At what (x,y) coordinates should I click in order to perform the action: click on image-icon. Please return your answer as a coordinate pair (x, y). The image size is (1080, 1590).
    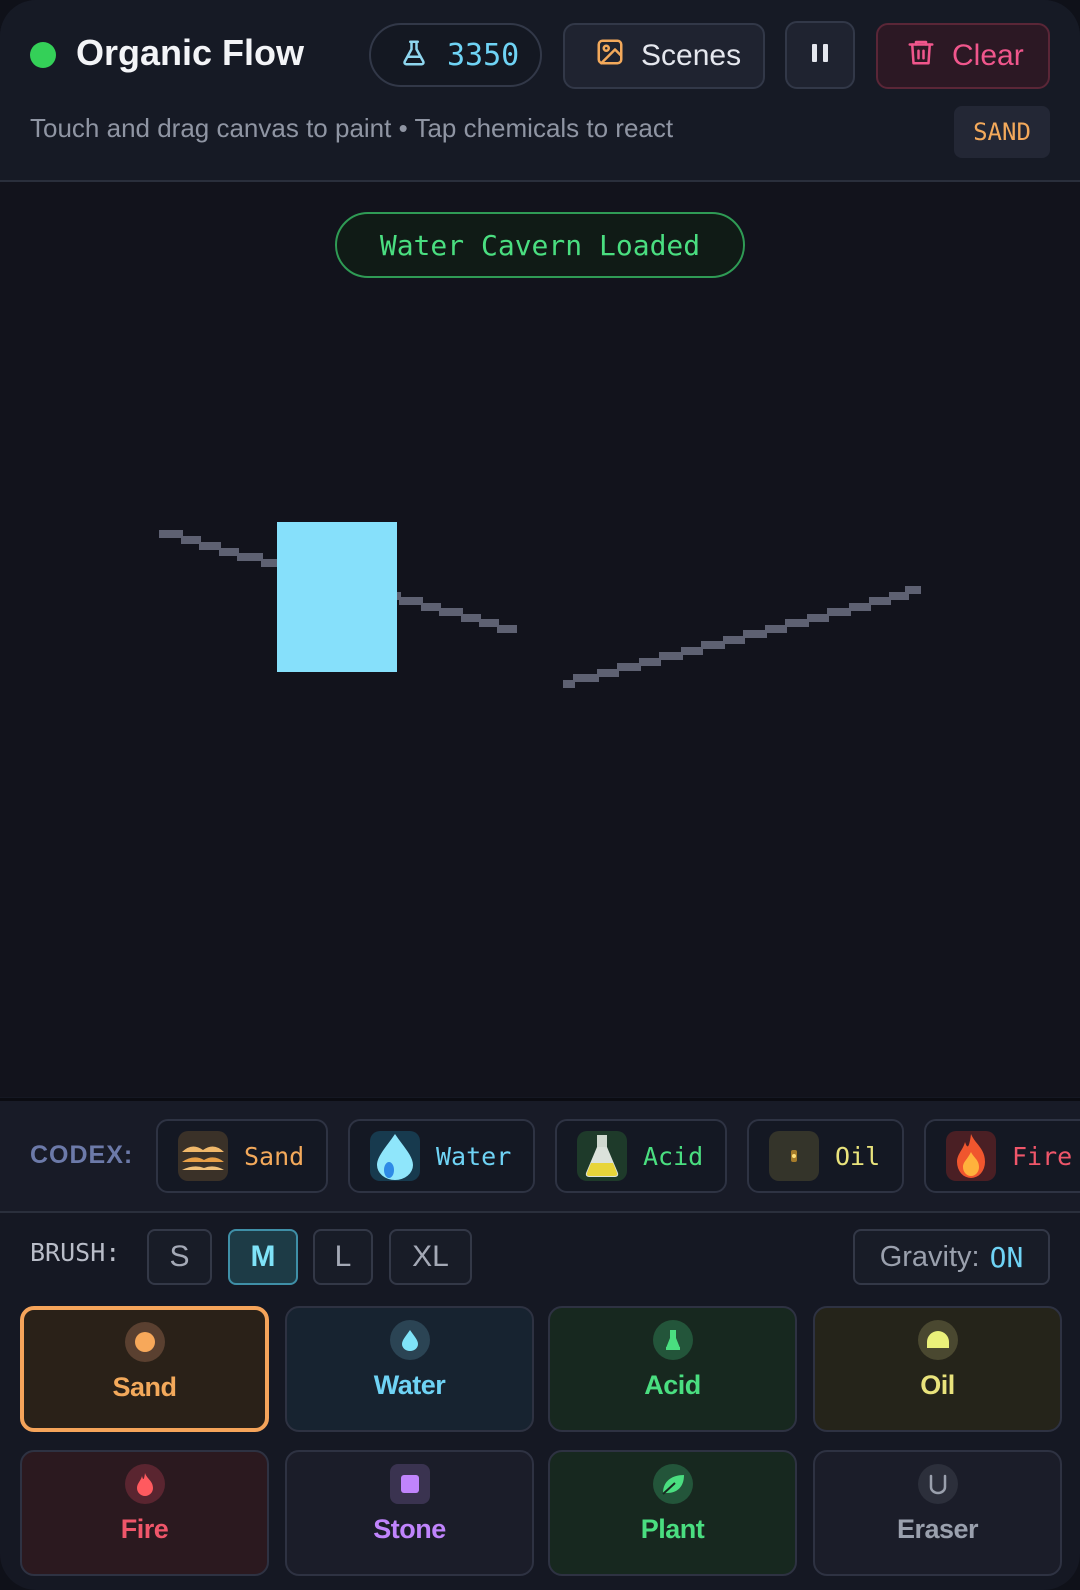
    Looking at the image, I should click on (610, 56).